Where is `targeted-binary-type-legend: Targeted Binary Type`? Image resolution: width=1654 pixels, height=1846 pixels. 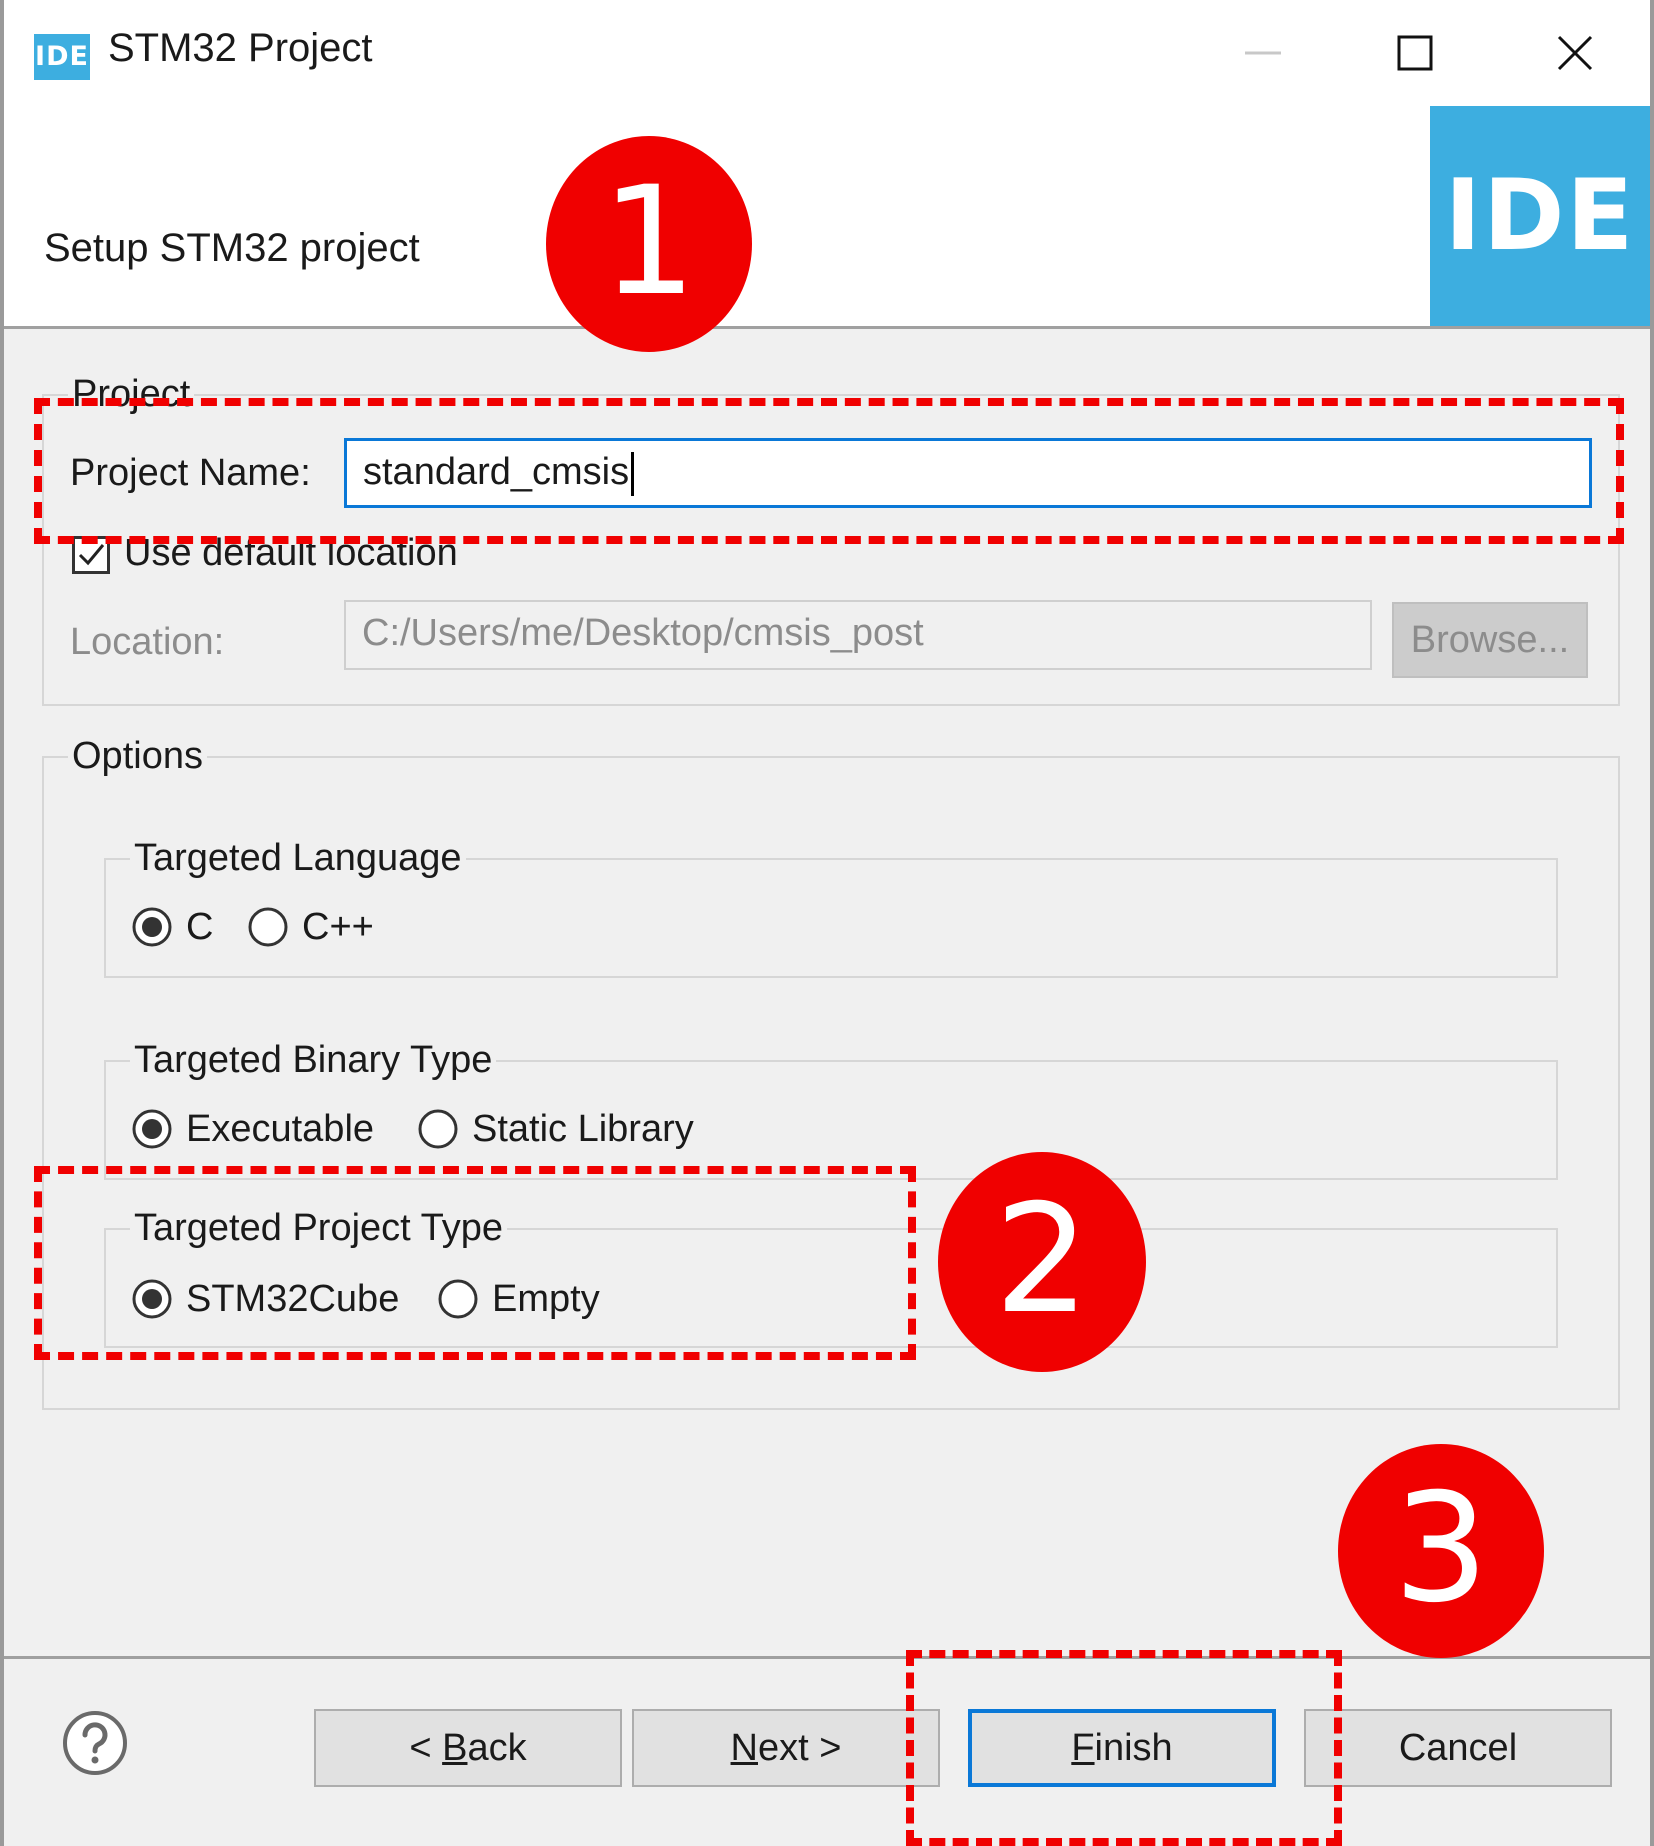
targeted-binary-type-legend: Targeted Binary Type is located at coordinates (313, 1060).